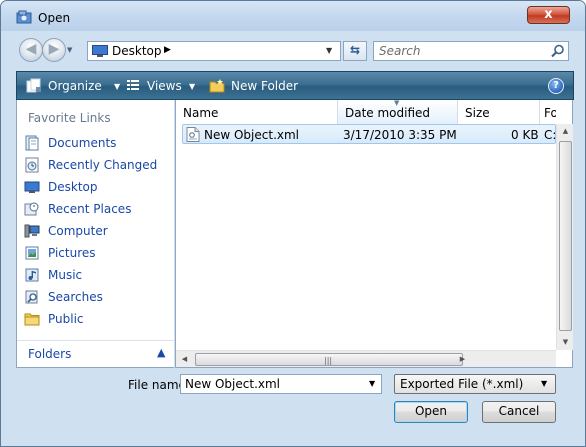 Image resolution: width=586 pixels, height=447 pixels. I want to click on sidebar-item-label: Documents, so click(82, 143).